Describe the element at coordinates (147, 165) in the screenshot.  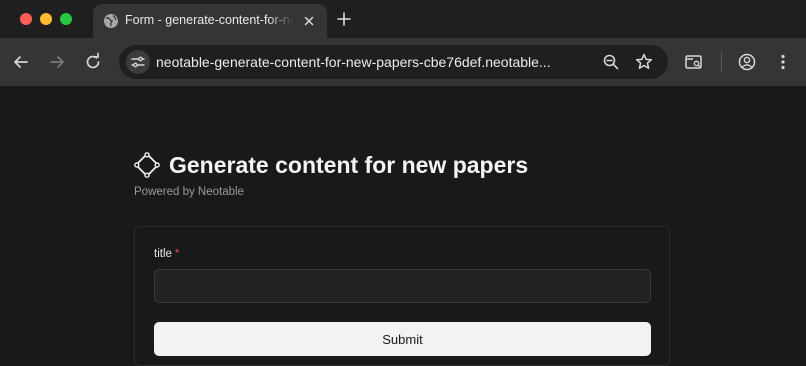
I see `neotable-logo-icon` at that location.